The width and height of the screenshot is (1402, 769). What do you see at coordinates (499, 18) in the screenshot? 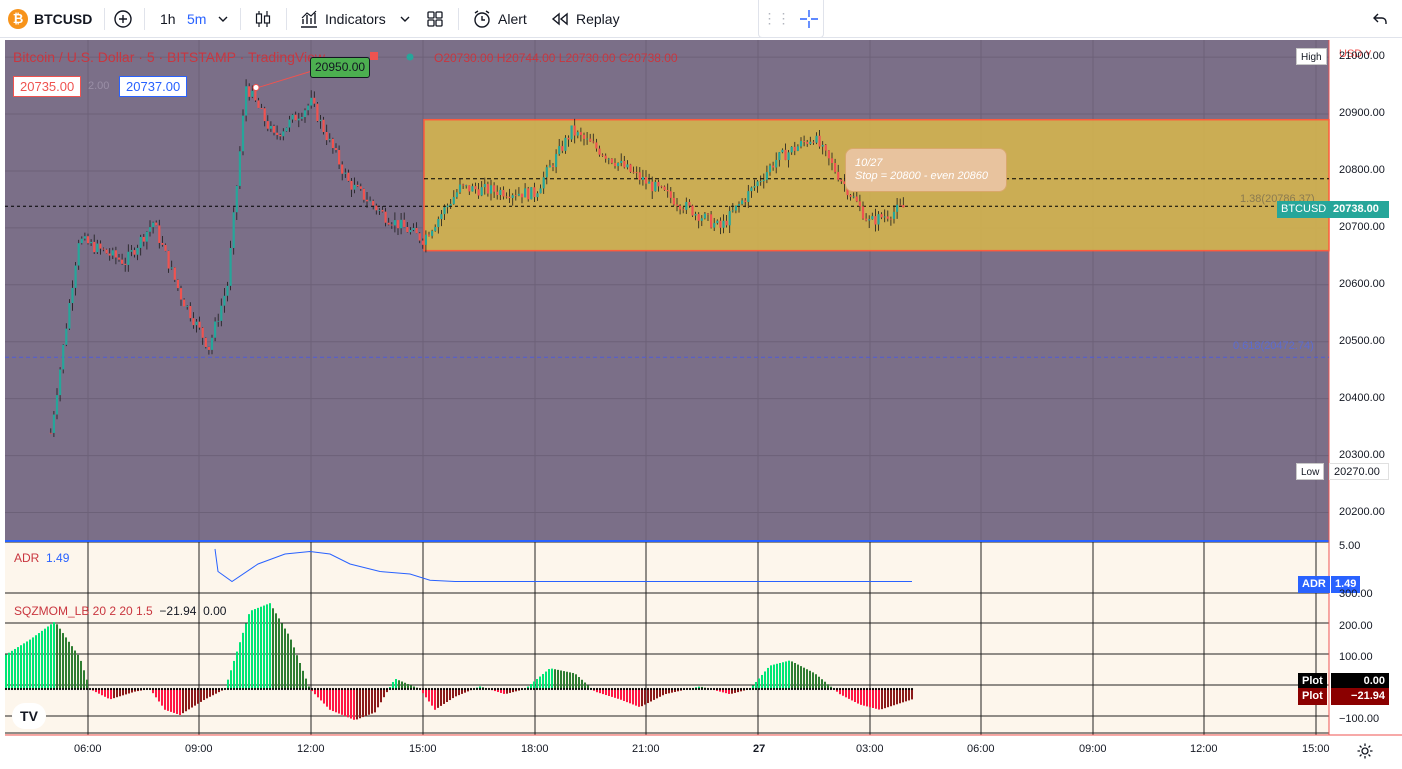
I see `alert-button: Alert` at bounding box center [499, 18].